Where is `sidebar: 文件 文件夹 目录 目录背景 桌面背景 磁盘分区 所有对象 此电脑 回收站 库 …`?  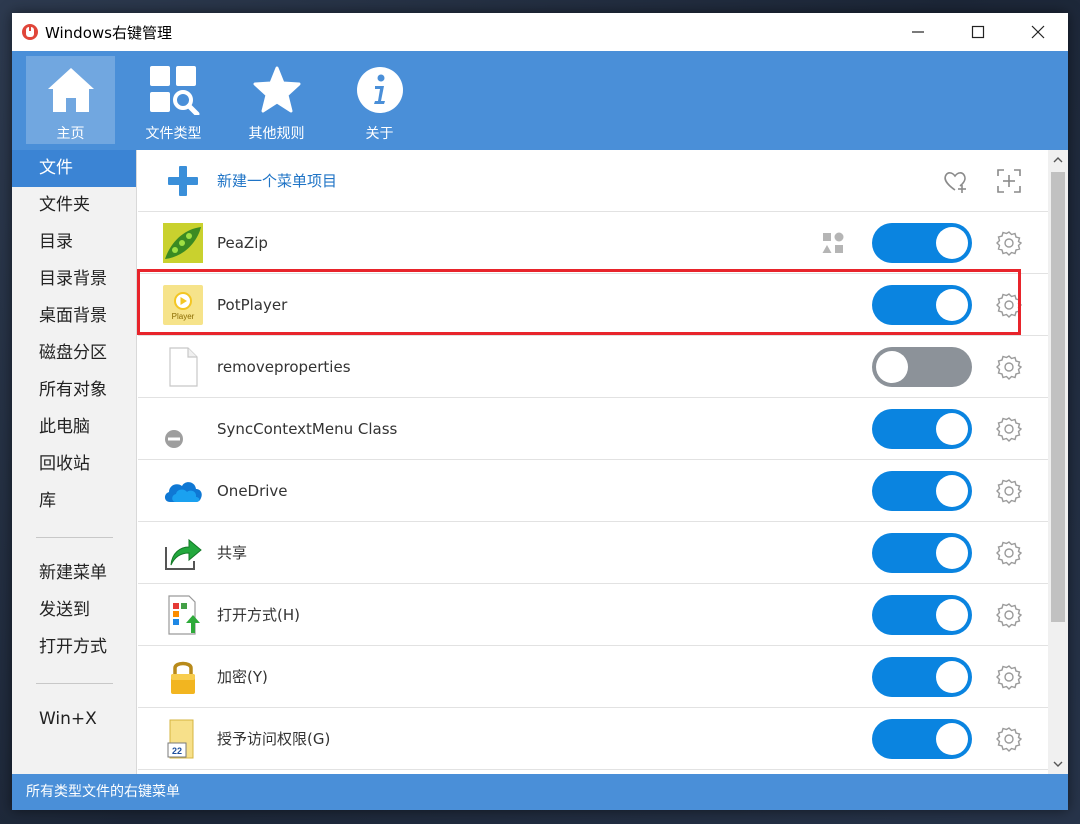
sidebar: 文件 文件夹 目录 目录背景 桌面背景 磁盘分区 所有对象 此电脑 回收站 库 … is located at coordinates (74, 462).